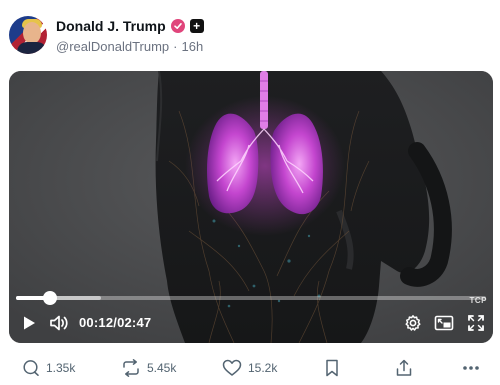 This screenshot has height=385, width=500. Describe the element at coordinates (263, 368) in the screenshot. I see `like-count: 15.2k` at that location.